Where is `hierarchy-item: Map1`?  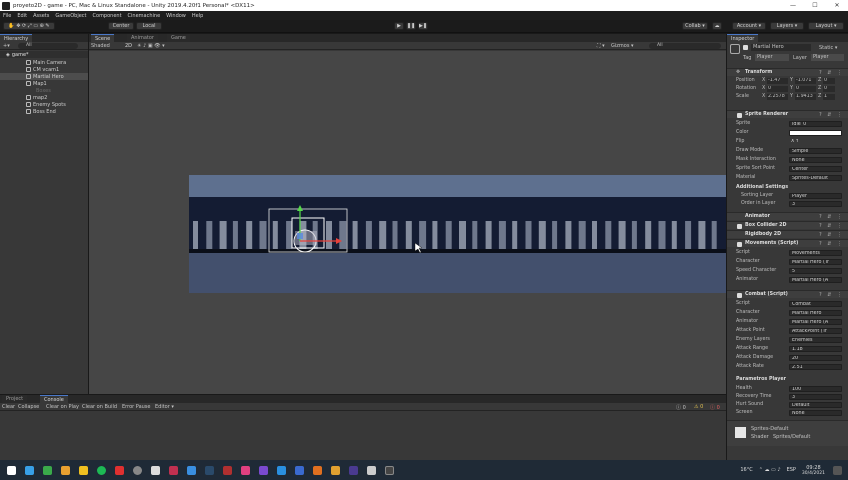
hierarchy-item: Map1 is located at coordinates (44, 83).